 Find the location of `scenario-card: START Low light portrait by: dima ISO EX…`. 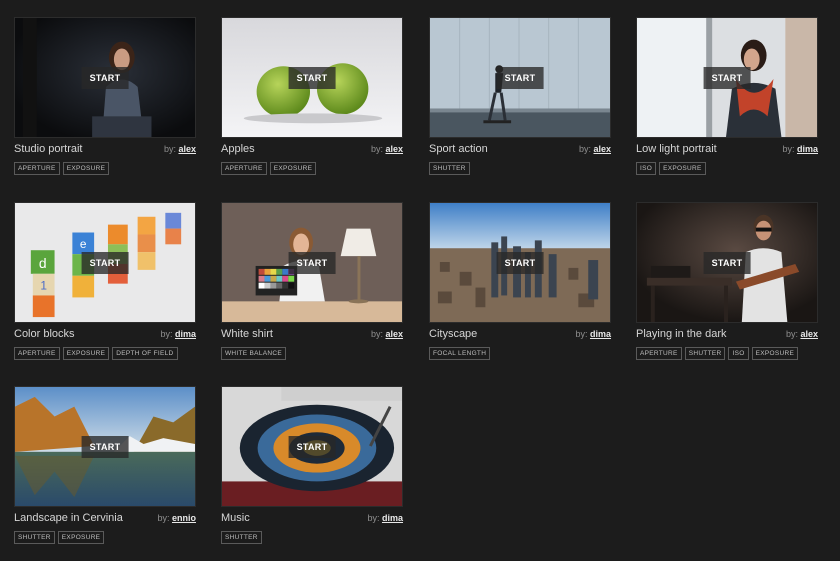

scenario-card: START Low light portrait by: dima ISO EX… is located at coordinates (727, 96).